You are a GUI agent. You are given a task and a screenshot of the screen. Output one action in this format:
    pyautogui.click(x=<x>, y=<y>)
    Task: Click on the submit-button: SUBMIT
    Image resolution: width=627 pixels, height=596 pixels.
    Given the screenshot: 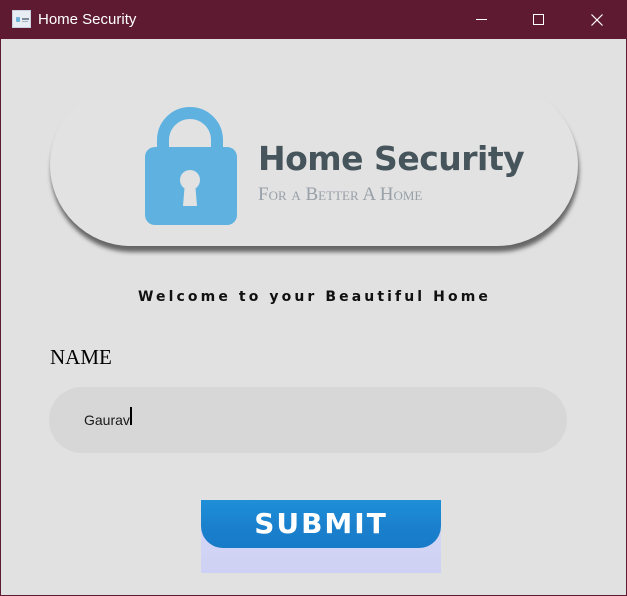 What is the action you would take?
    pyautogui.click(x=321, y=524)
    